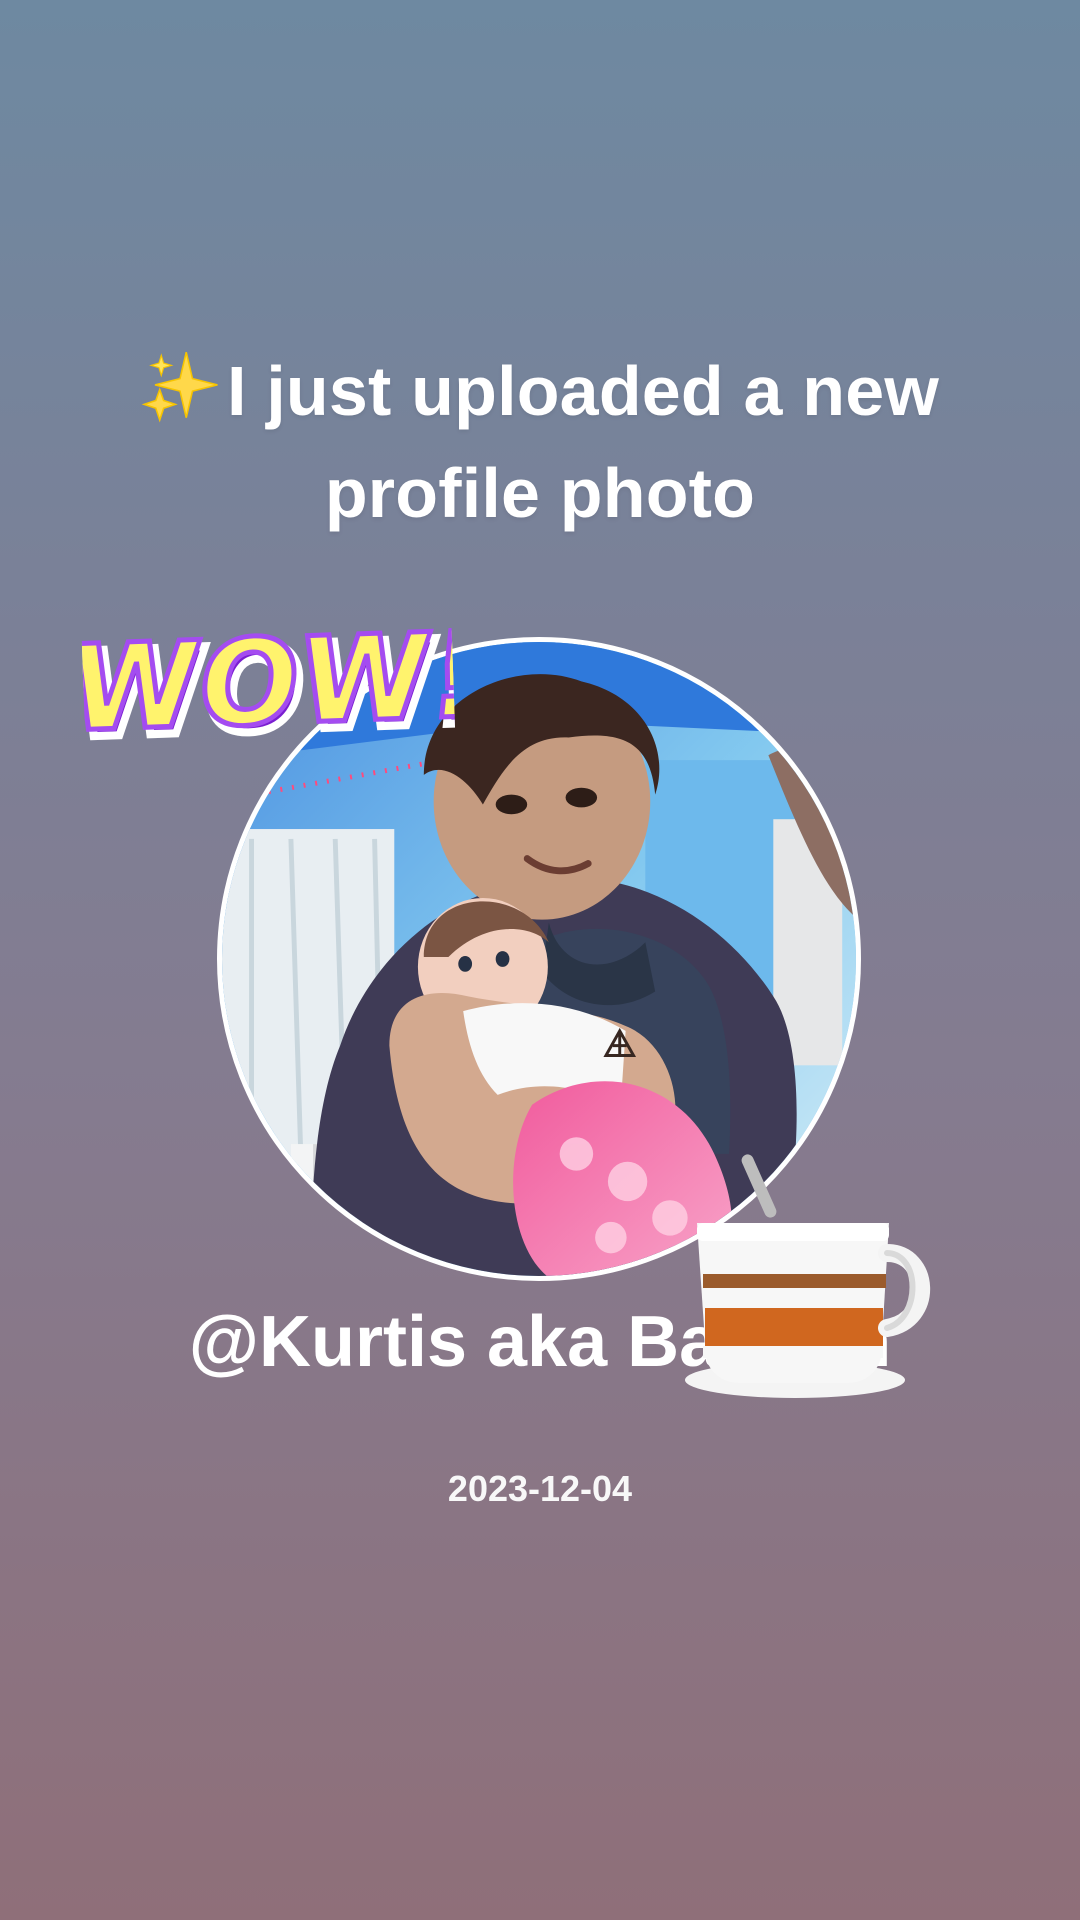  Describe the element at coordinates (583, 442) in the screenshot. I see `headline-label: I just uploaded a new profile photo` at that location.